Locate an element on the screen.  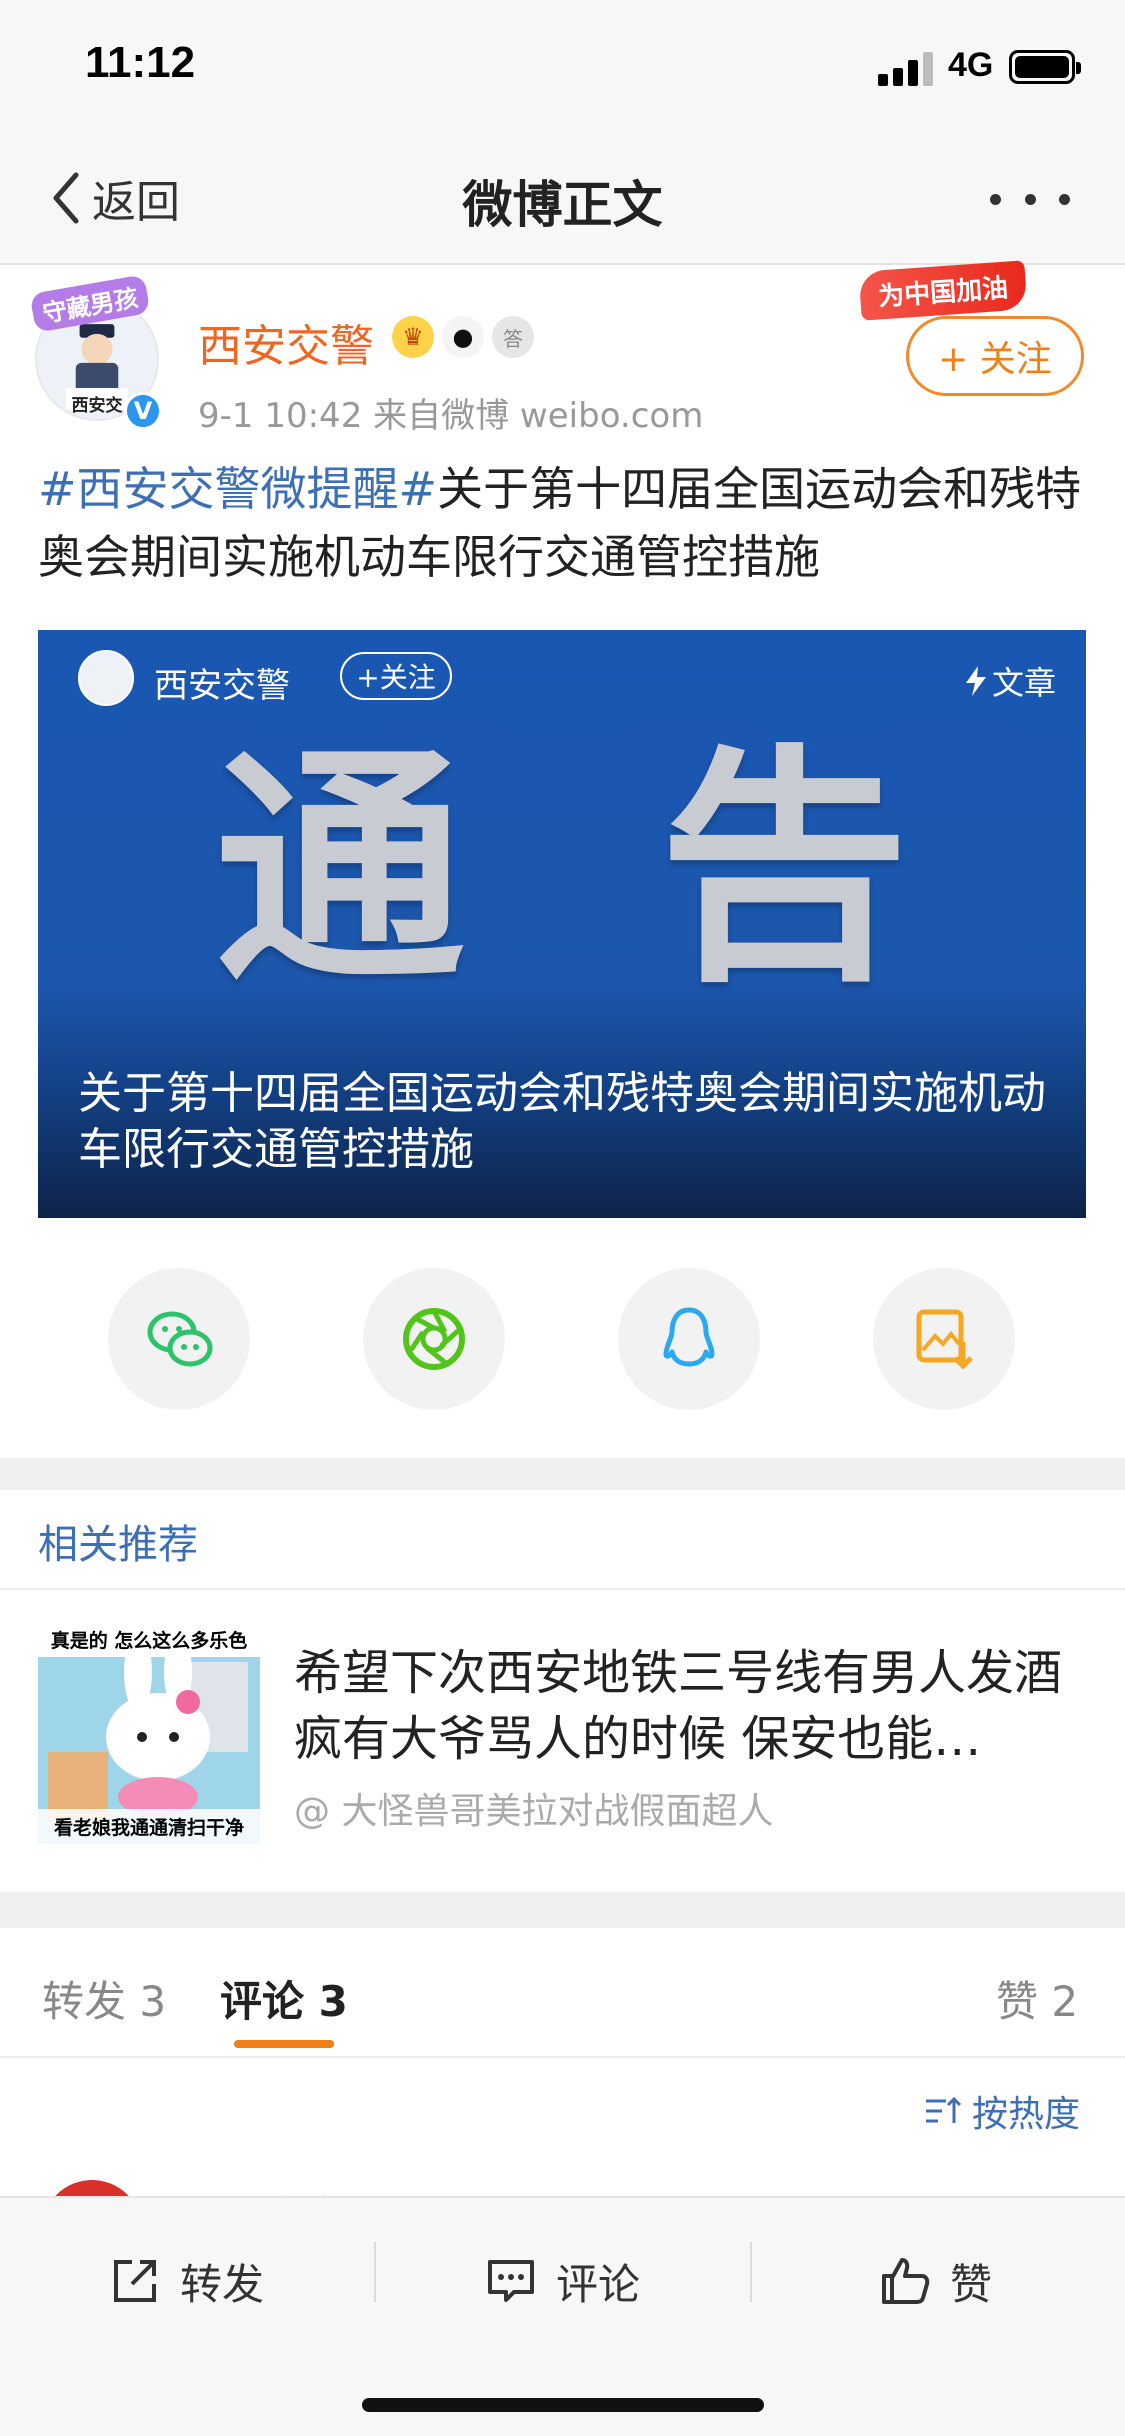
signal-icon is located at coordinates (907, 68).